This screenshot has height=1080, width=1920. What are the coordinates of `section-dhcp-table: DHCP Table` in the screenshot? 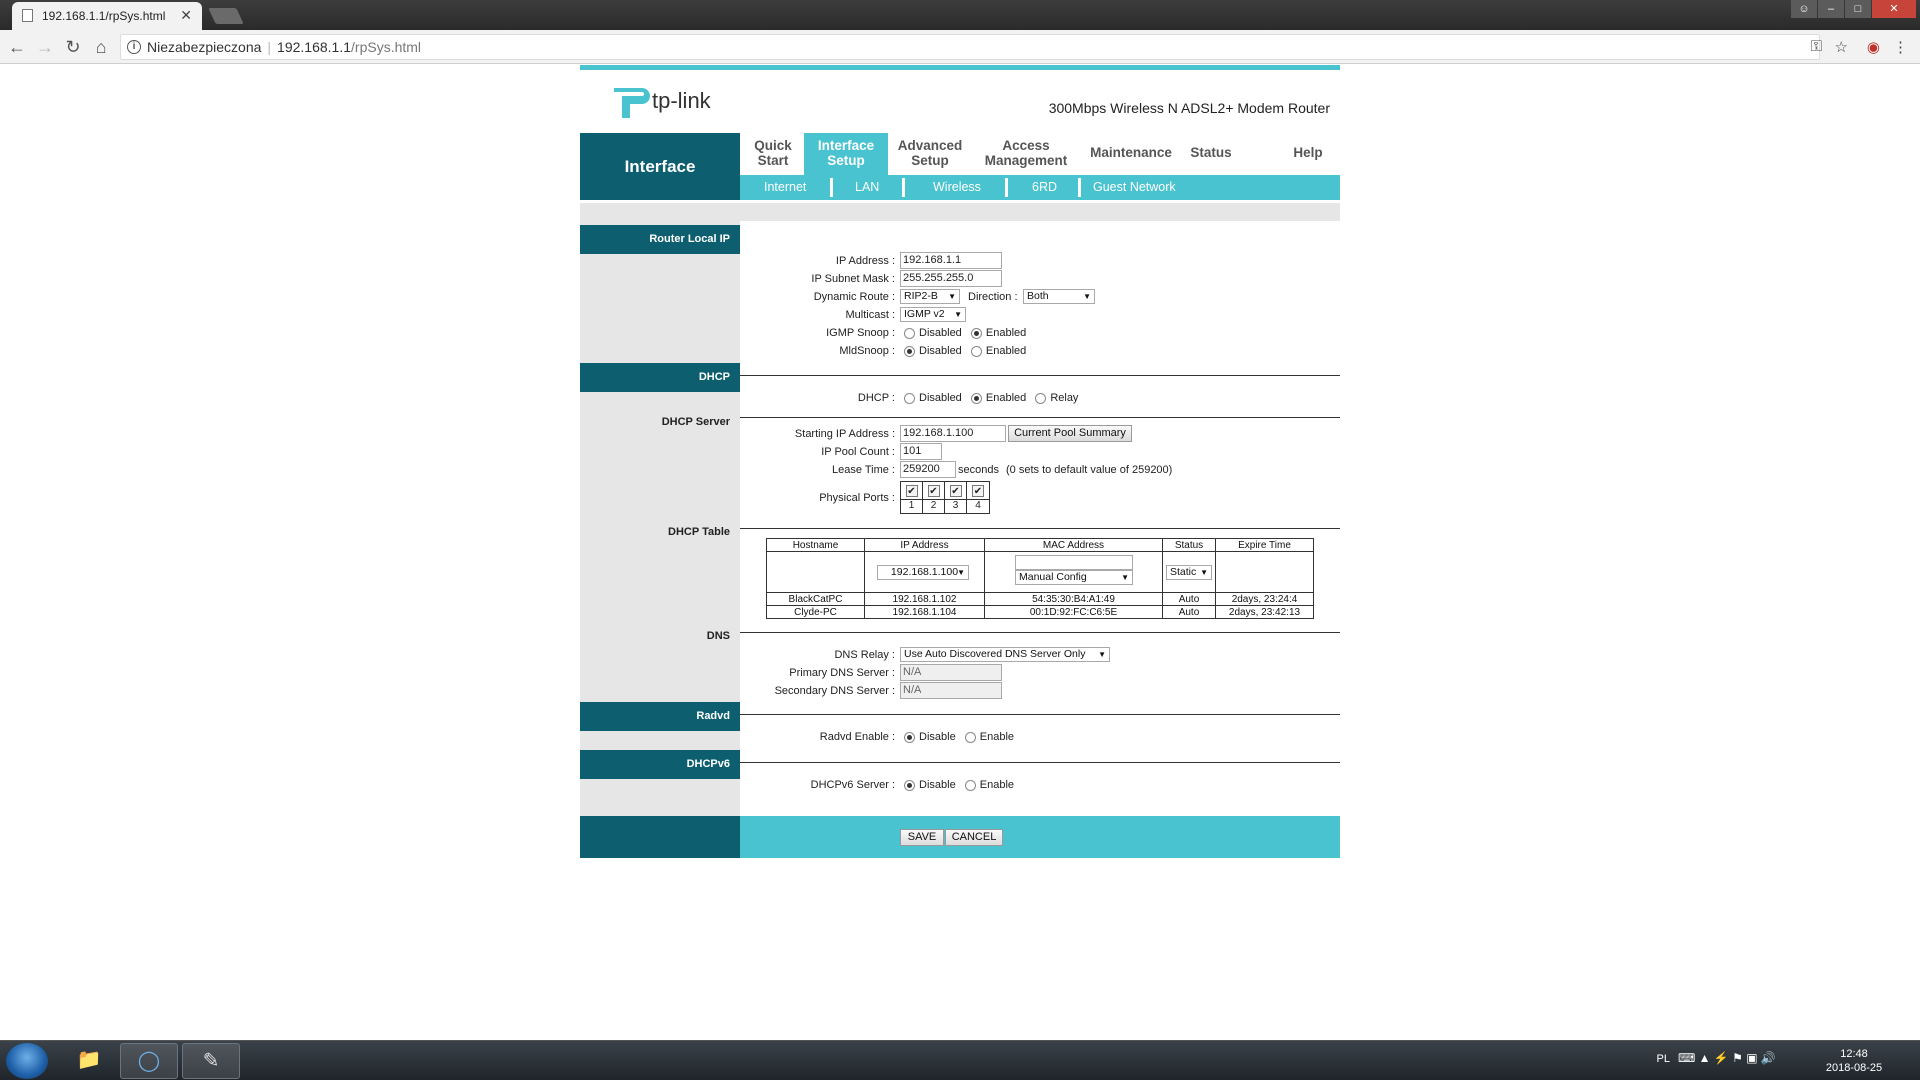 It's located at (699, 532).